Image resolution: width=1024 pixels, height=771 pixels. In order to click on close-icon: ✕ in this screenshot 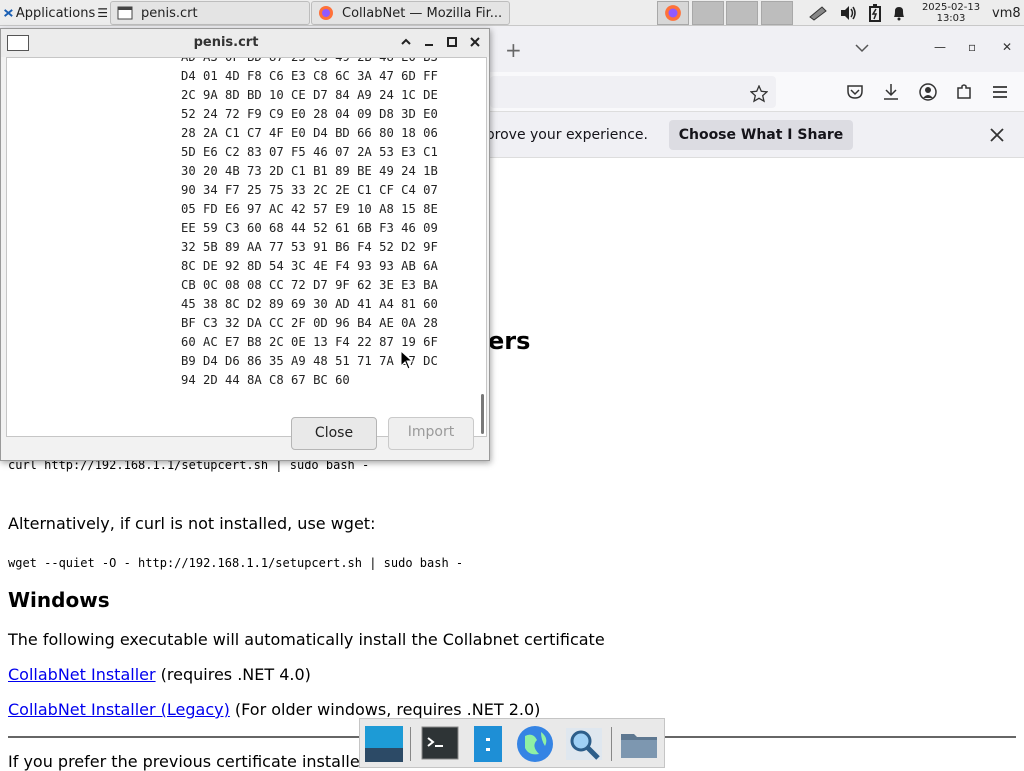, I will do `click(1007, 47)`.